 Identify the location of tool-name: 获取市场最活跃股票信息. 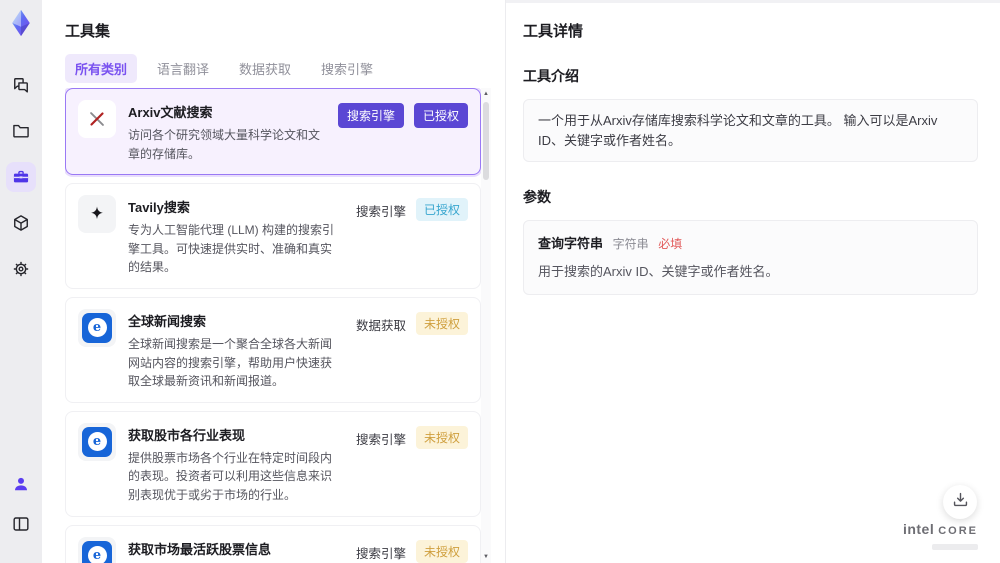
(200, 549).